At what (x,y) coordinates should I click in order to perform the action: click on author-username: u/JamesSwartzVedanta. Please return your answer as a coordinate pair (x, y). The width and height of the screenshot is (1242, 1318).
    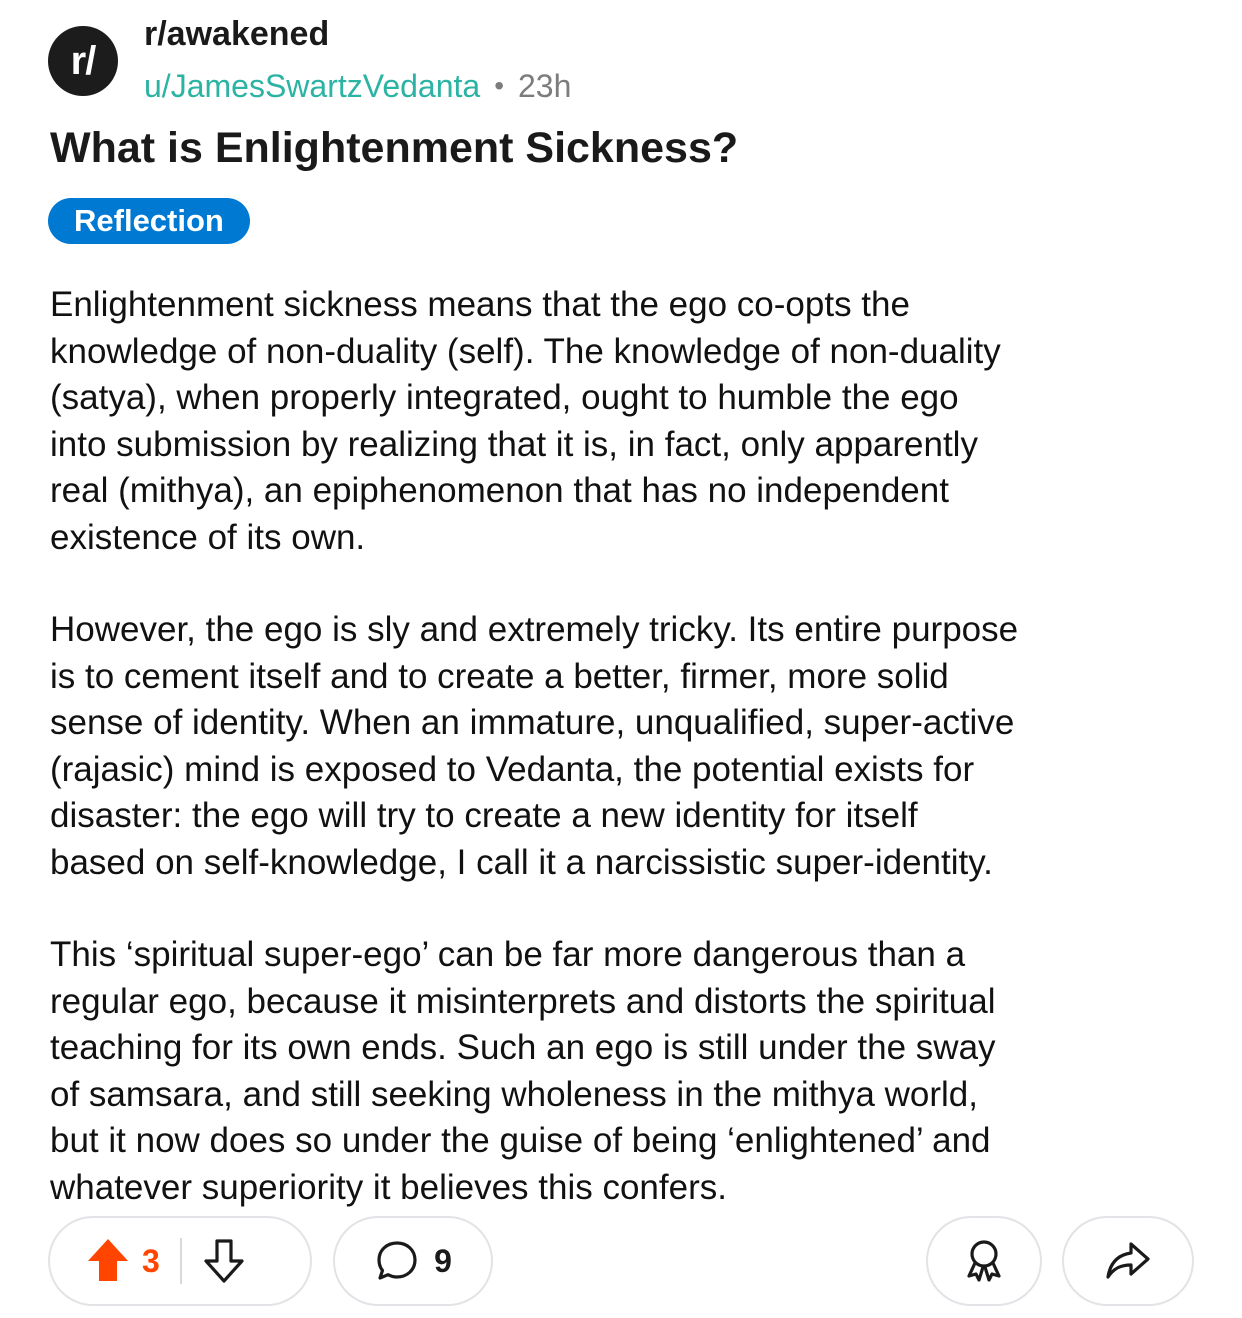
    Looking at the image, I should click on (312, 86).